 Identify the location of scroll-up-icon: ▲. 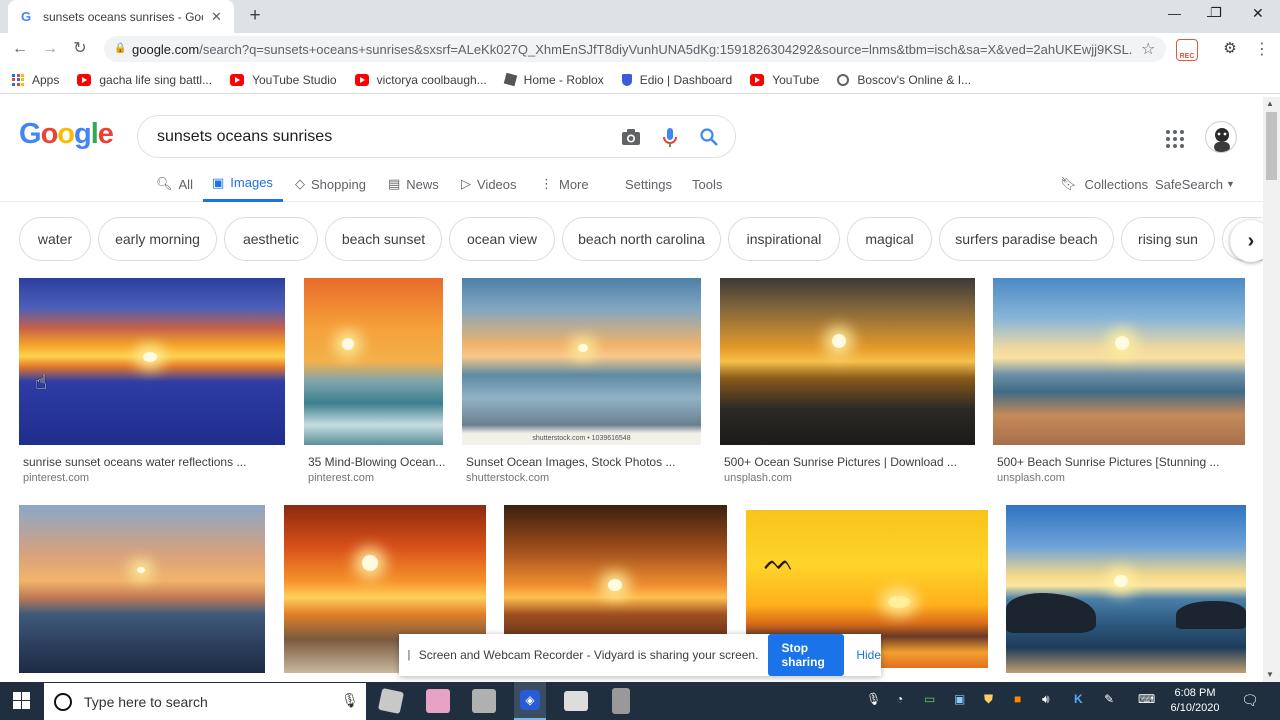
(1270, 103).